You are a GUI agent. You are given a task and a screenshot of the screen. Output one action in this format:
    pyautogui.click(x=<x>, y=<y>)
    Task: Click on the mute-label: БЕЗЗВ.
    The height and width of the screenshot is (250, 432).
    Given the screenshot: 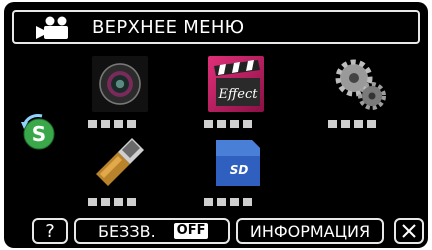 What is the action you would take?
    pyautogui.click(x=127, y=231)
    